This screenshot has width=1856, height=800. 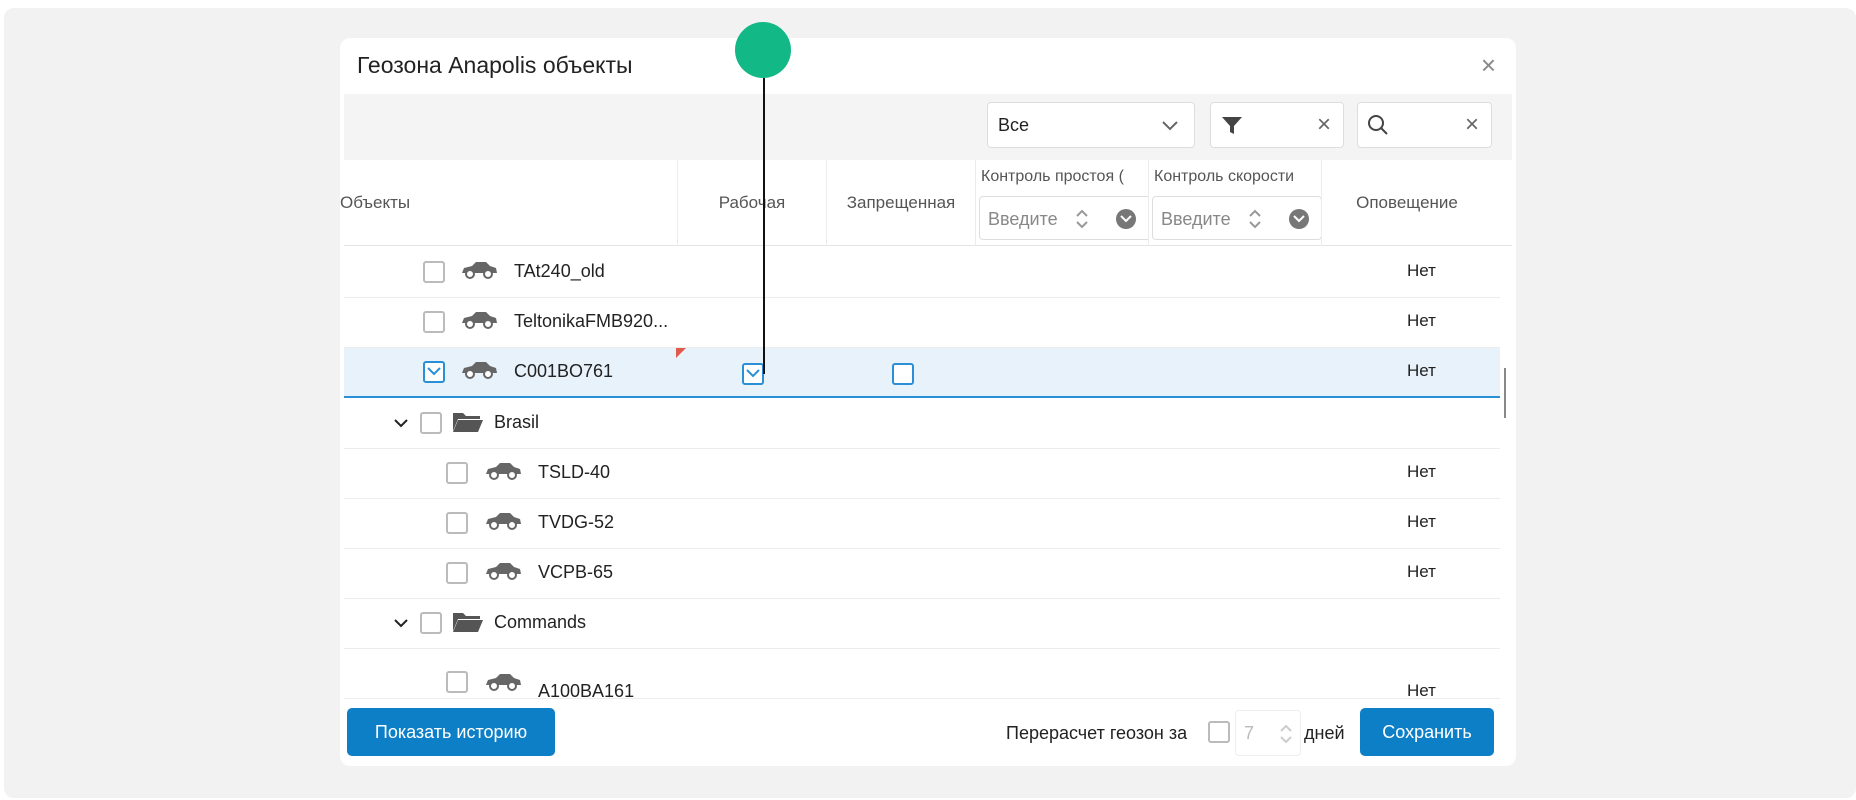 I want to click on dialog-title: Геозона Anapolis объекты, so click(x=495, y=65).